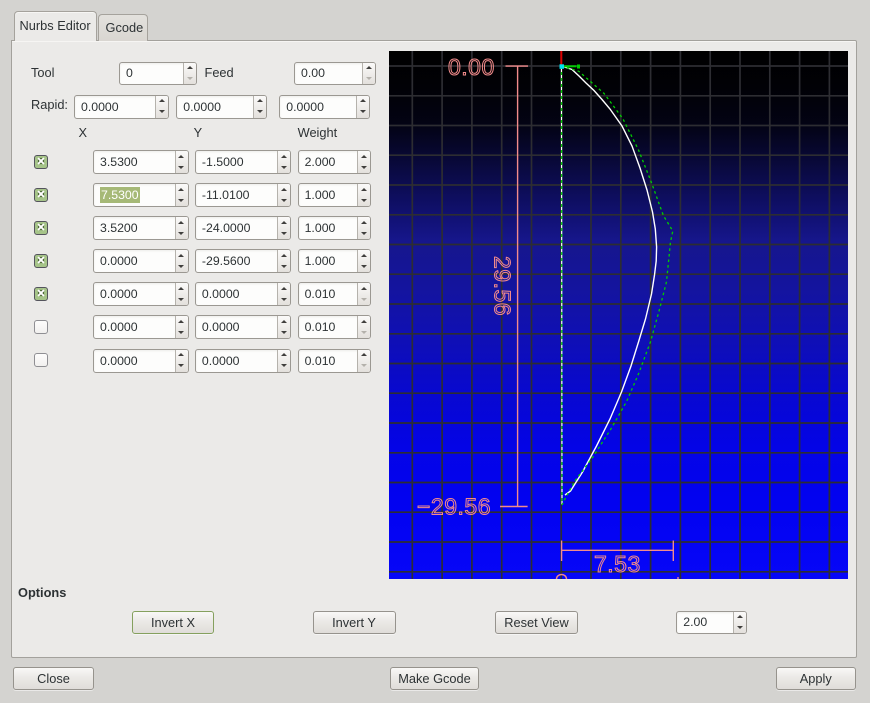  I want to click on svg-text: −29.56, so click(454, 507).